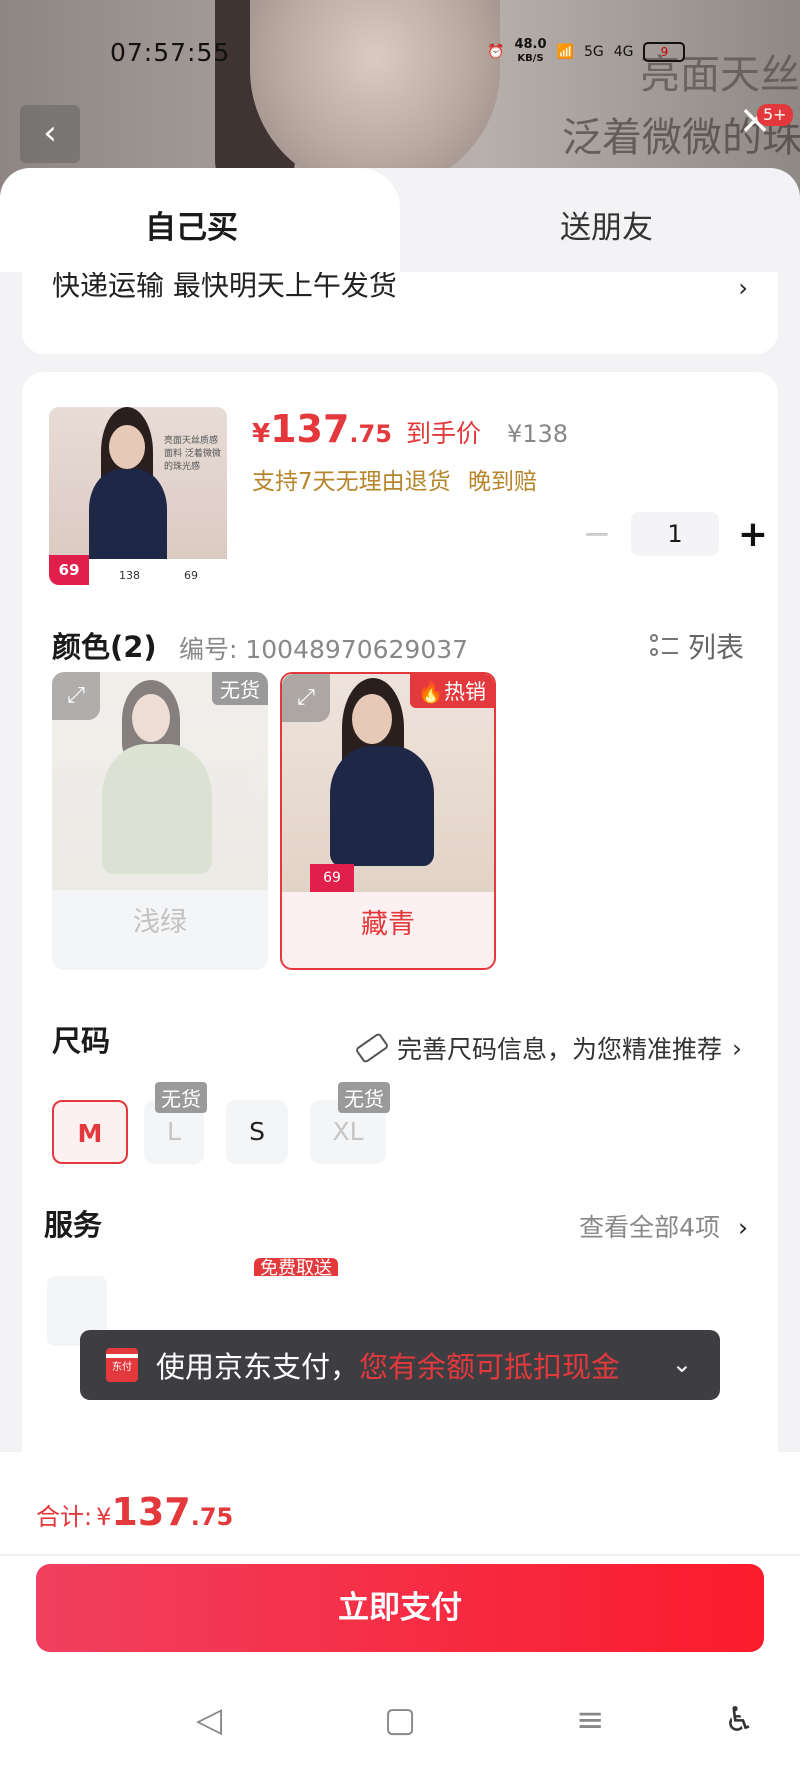 This screenshot has height=1777, width=800. I want to click on thumb-price-2: 138, so click(129, 575).